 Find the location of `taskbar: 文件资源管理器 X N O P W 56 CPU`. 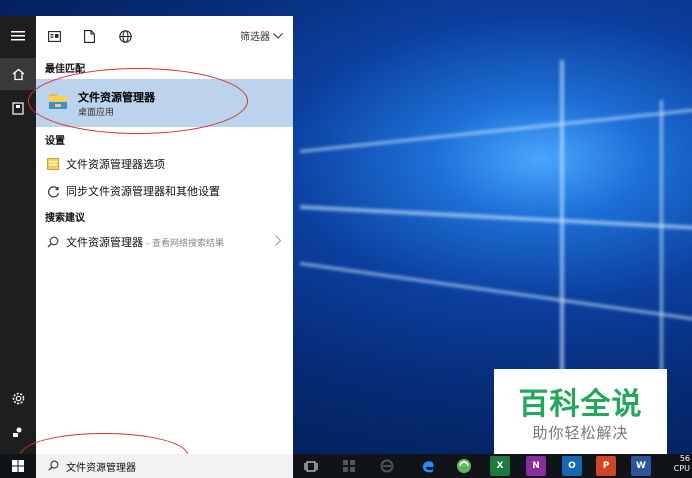

taskbar: 文件资源管理器 X N O P W 56 CPU is located at coordinates (346, 466).